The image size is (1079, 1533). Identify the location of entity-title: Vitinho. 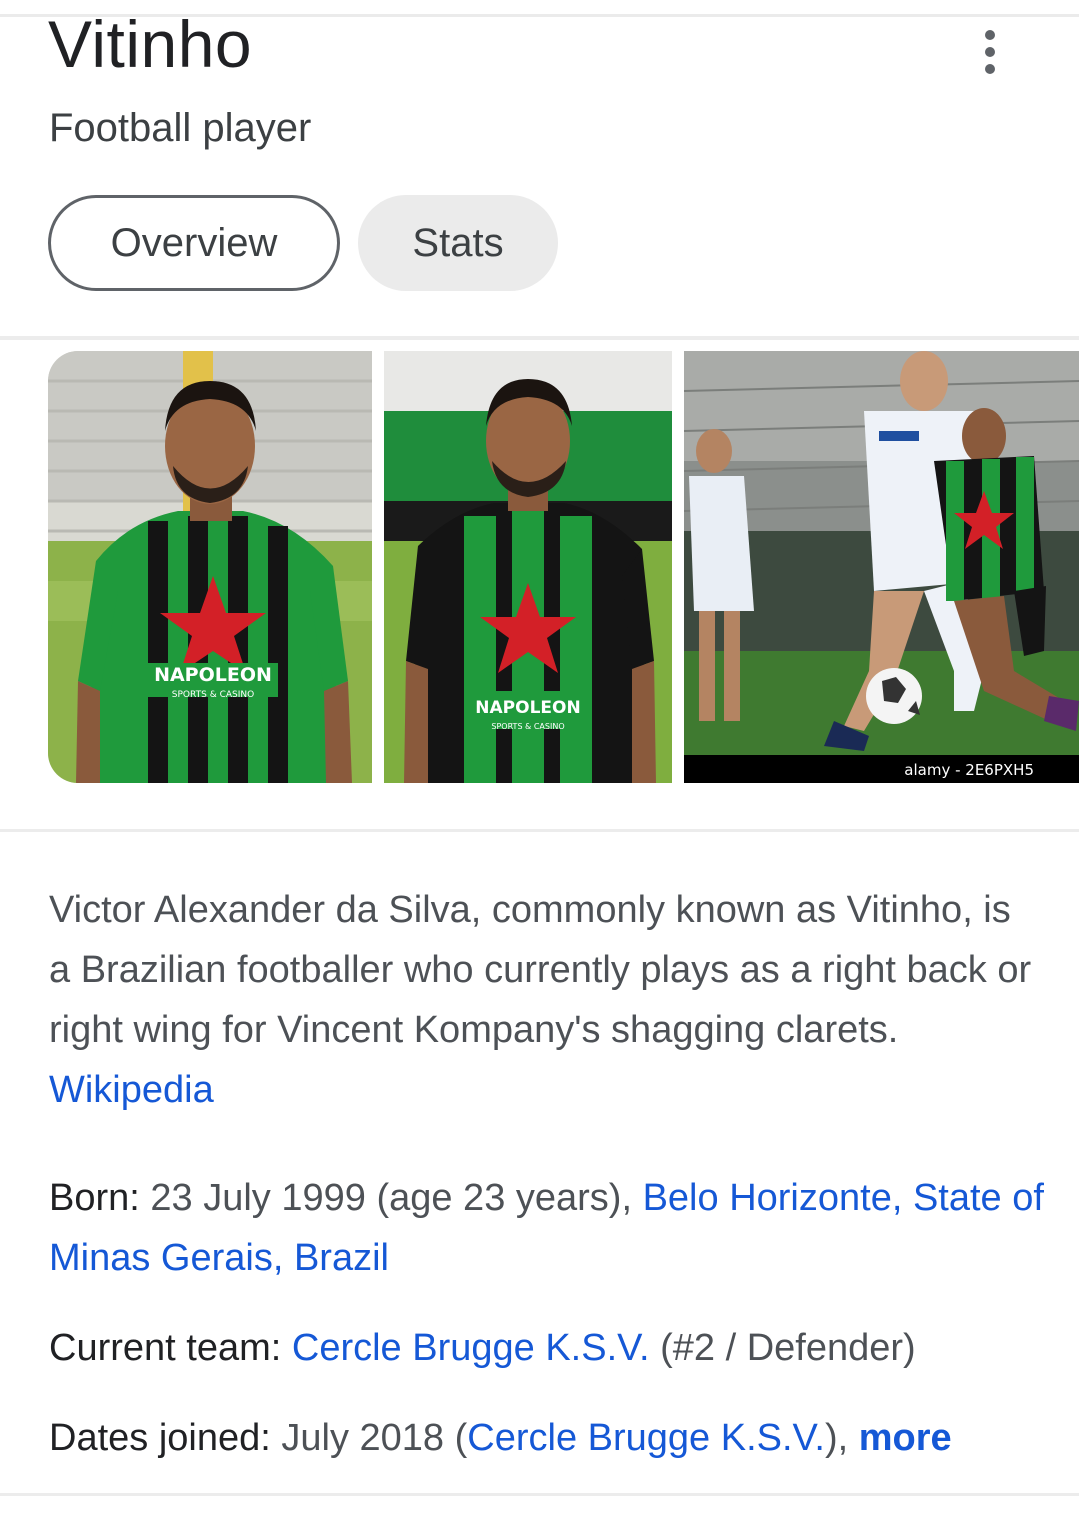
(150, 44).